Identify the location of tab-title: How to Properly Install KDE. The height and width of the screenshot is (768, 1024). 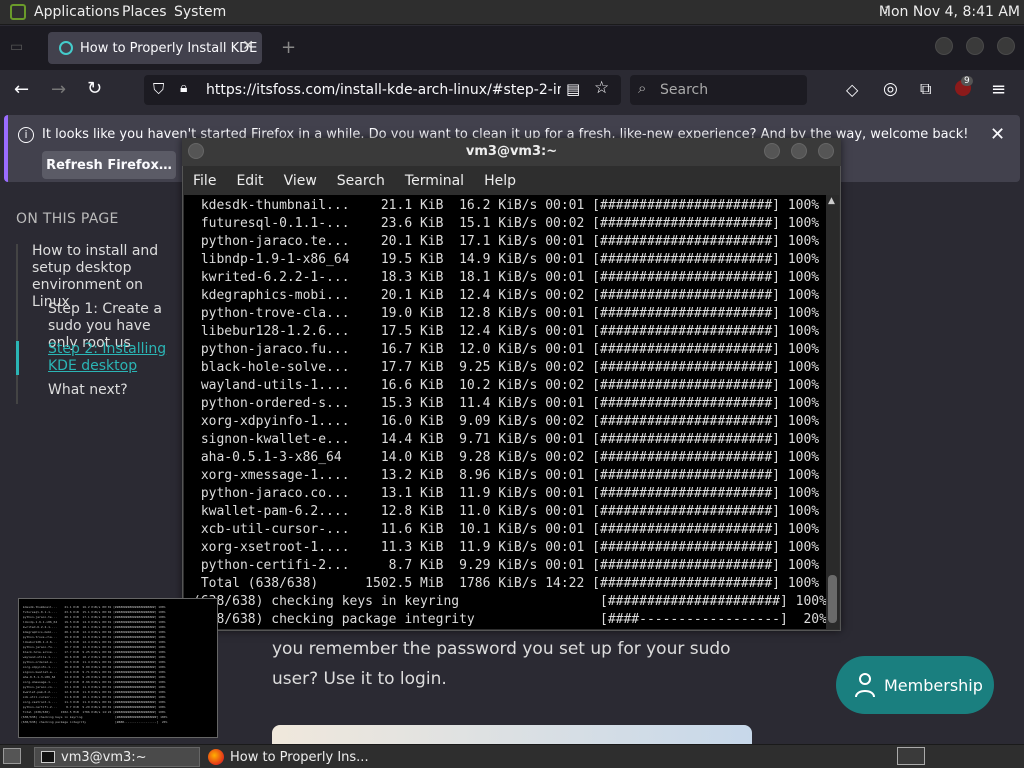
(169, 48).